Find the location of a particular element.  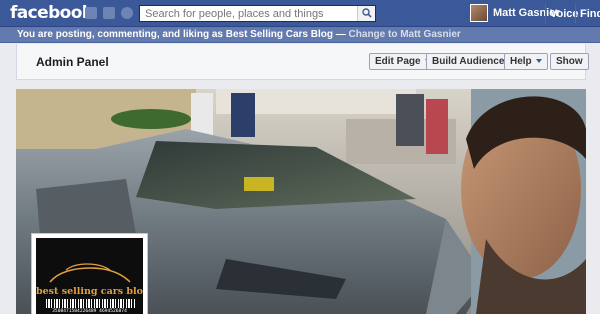

admin-panel-title: Admin Panel is located at coordinates (72, 62).